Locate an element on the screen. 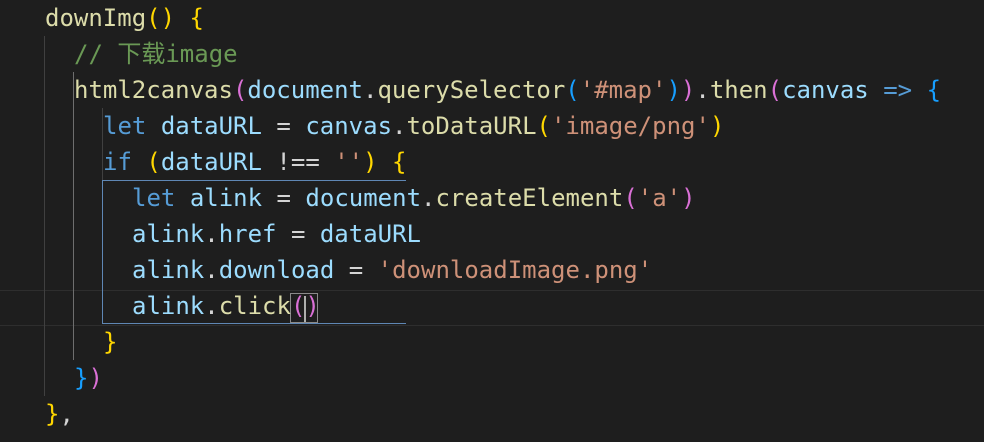 This screenshot has height=442, width=984. code-line: let alink = document.createElement('a') is located at coordinates (414, 198).